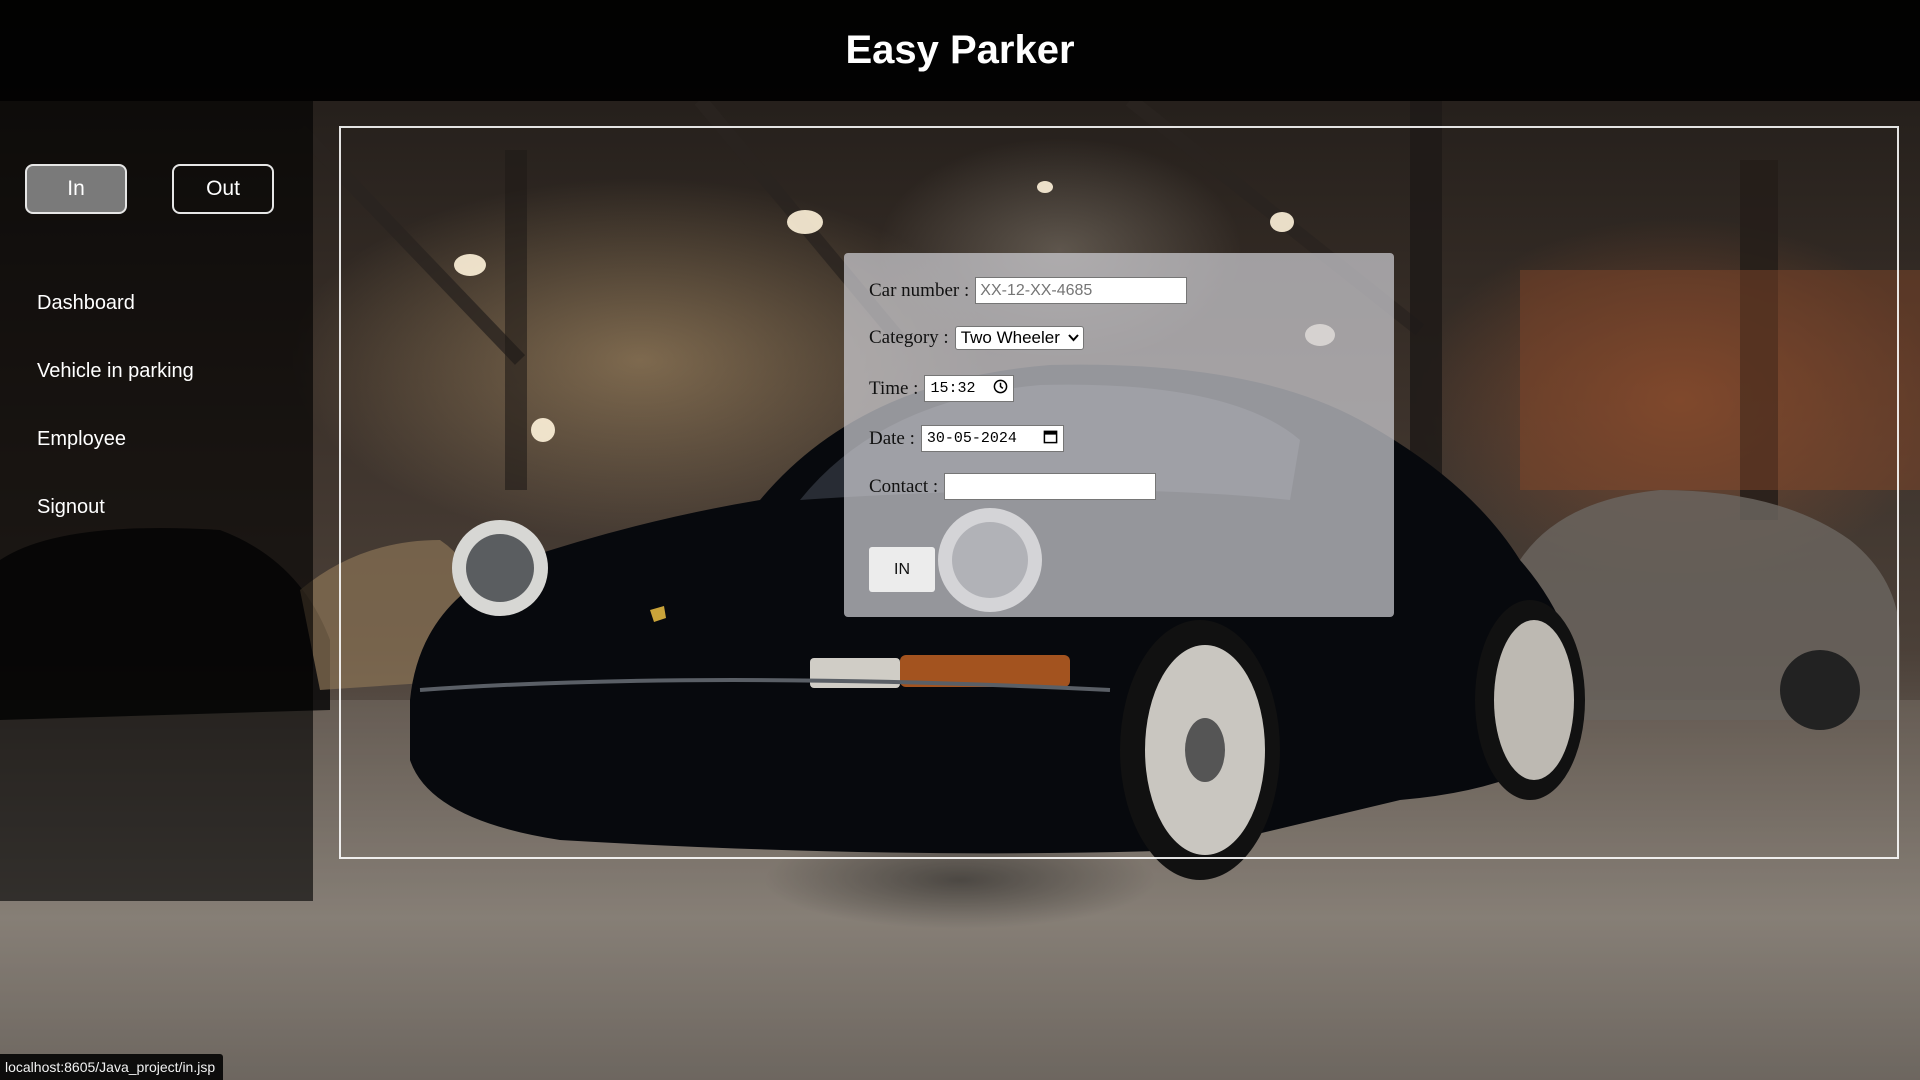 The image size is (1920, 1080). What do you see at coordinates (894, 388) in the screenshot?
I see `time-label: Time :` at bounding box center [894, 388].